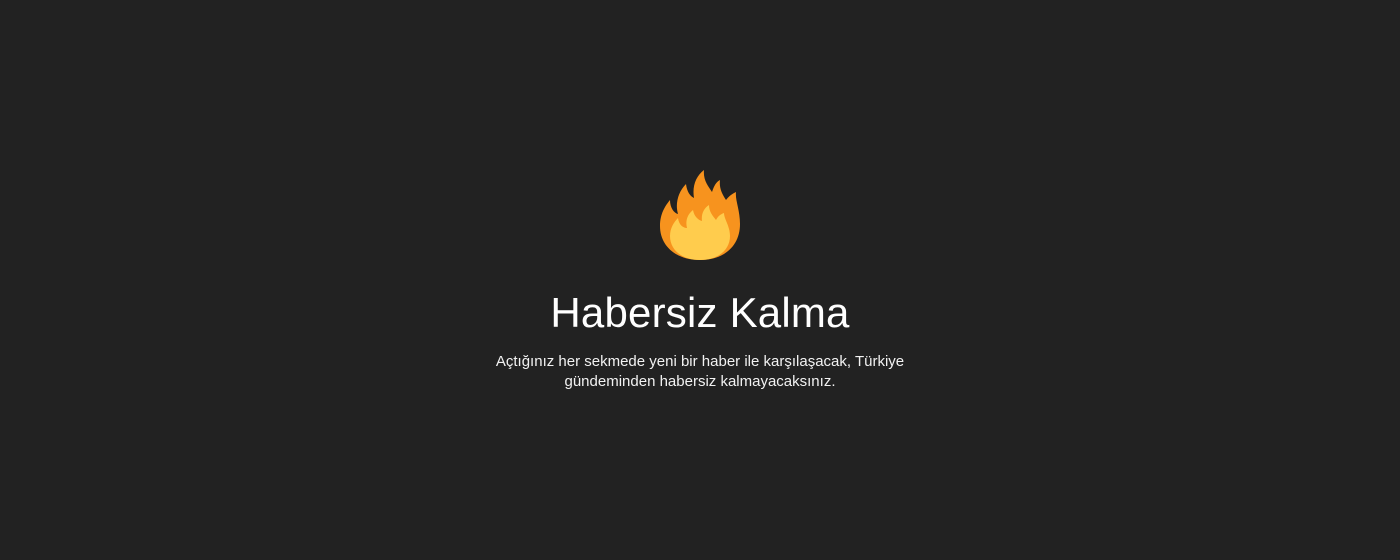 The image size is (1400, 560). What do you see at coordinates (700, 312) in the screenshot?
I see `page-title: Habersiz Kalma` at bounding box center [700, 312].